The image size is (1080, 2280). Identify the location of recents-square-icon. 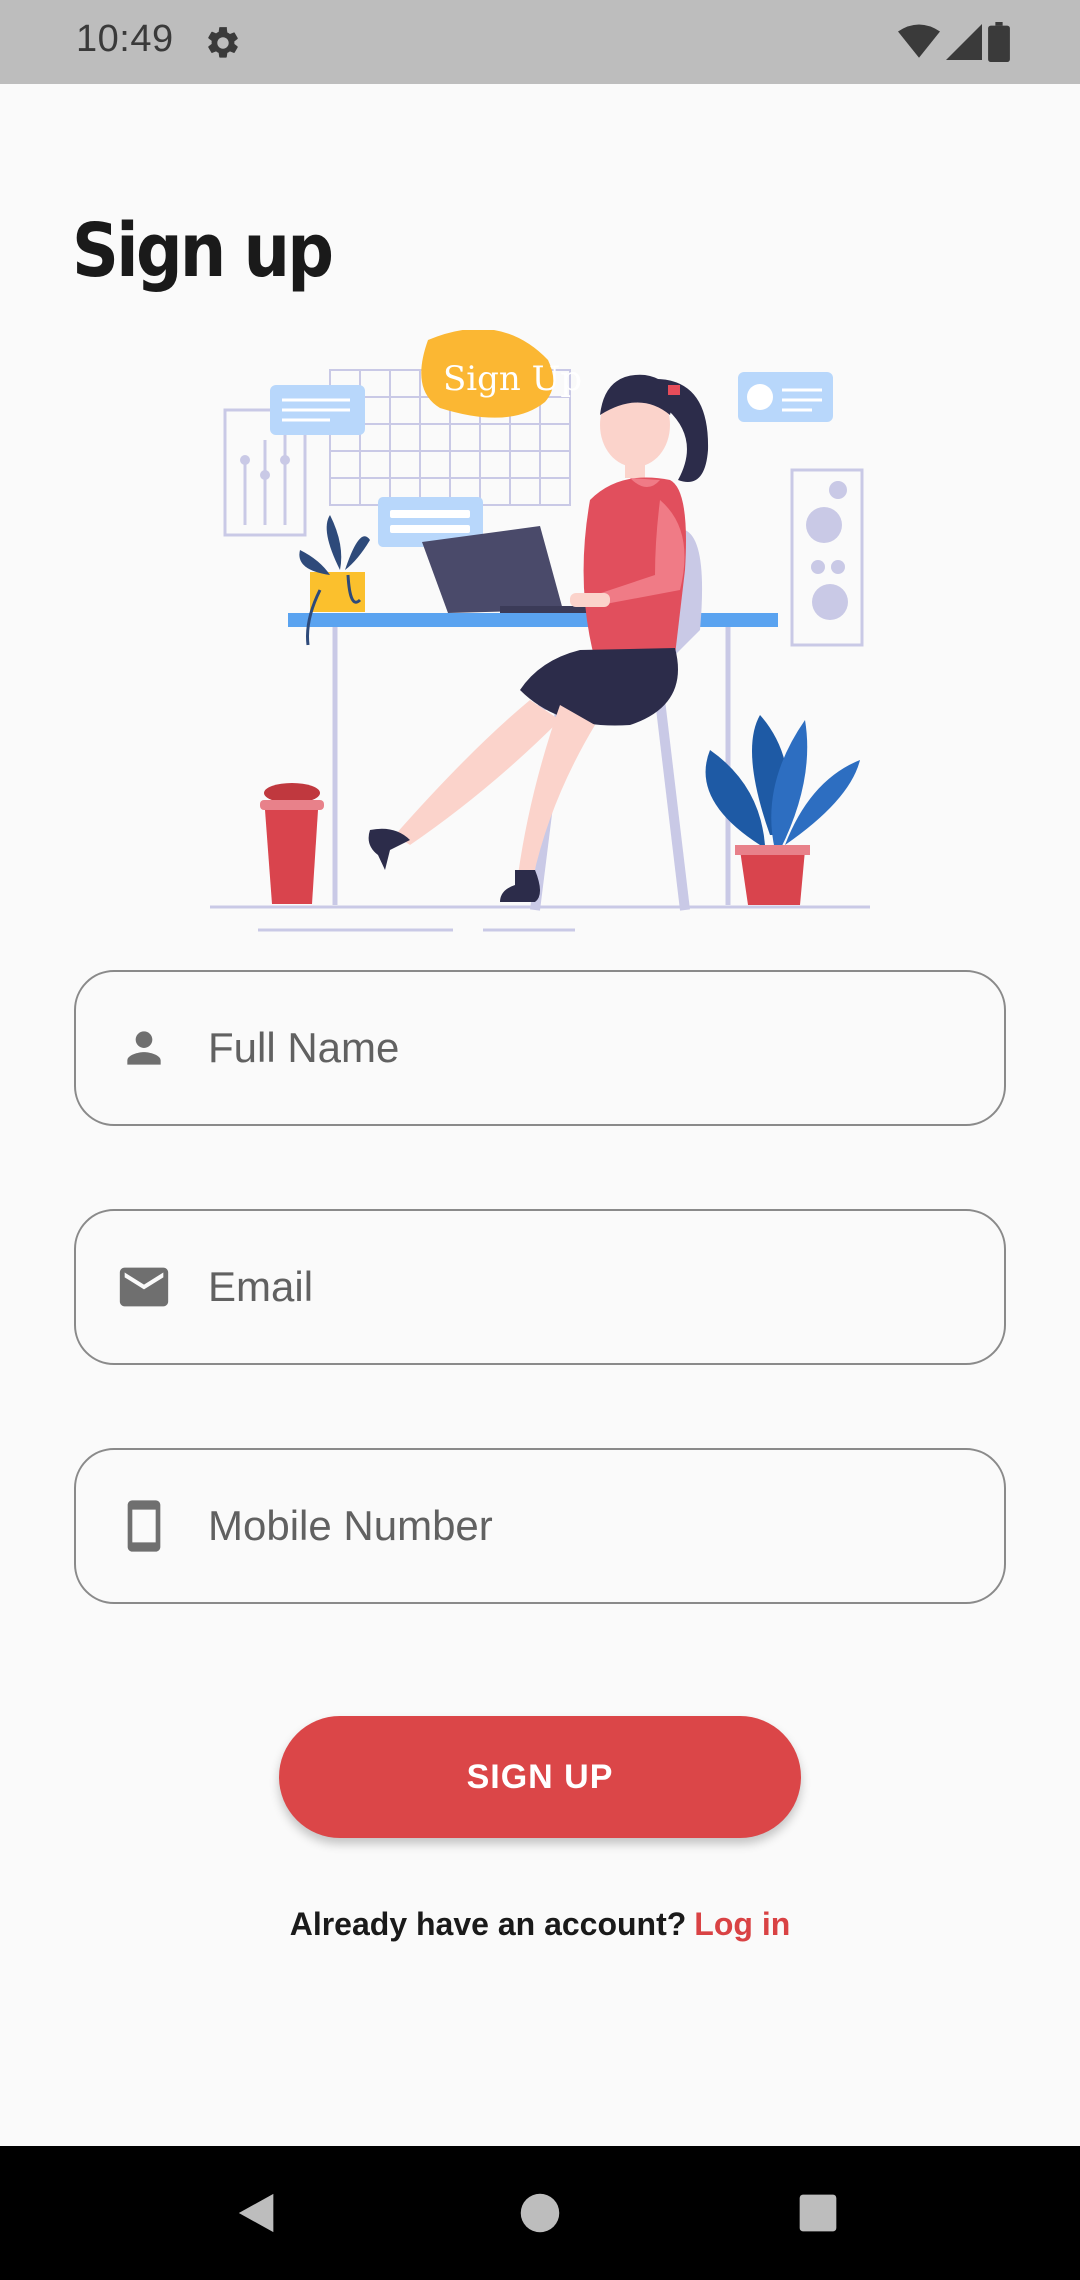
(818, 2213).